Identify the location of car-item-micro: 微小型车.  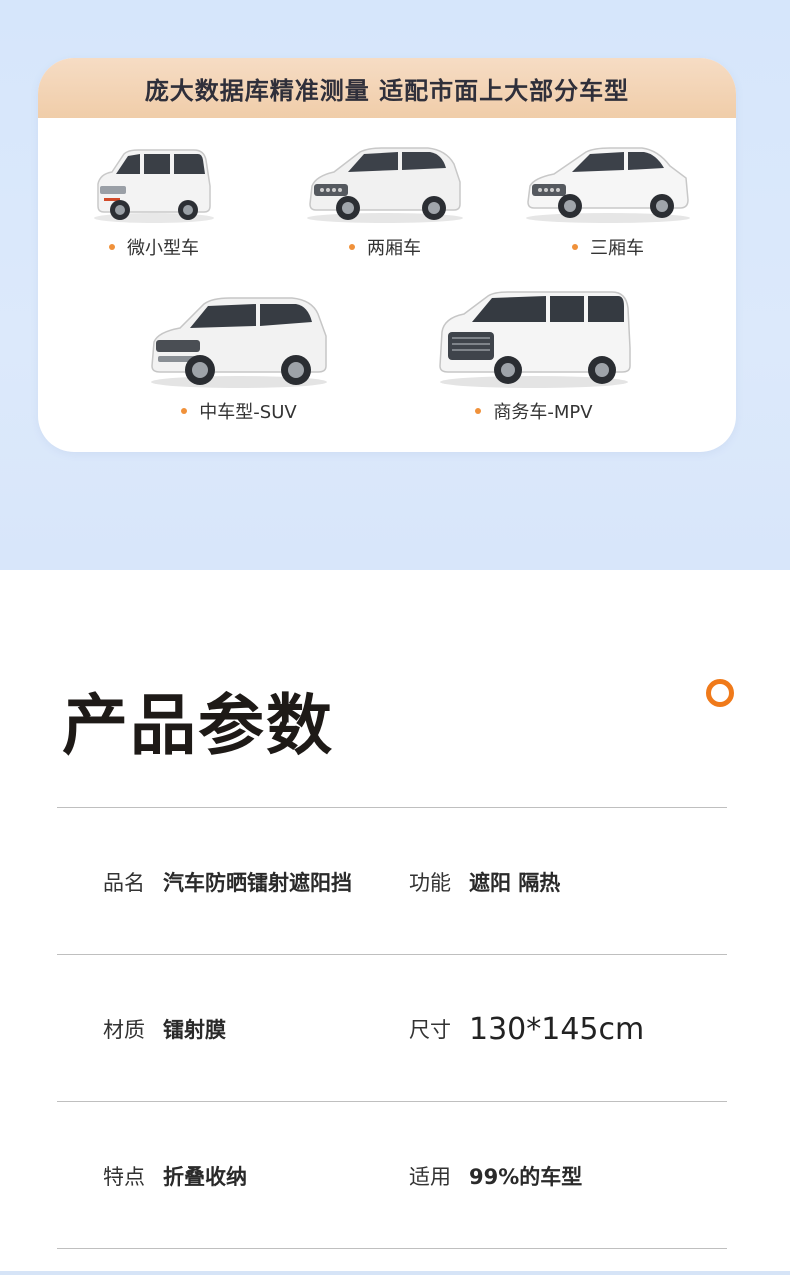
(154, 203).